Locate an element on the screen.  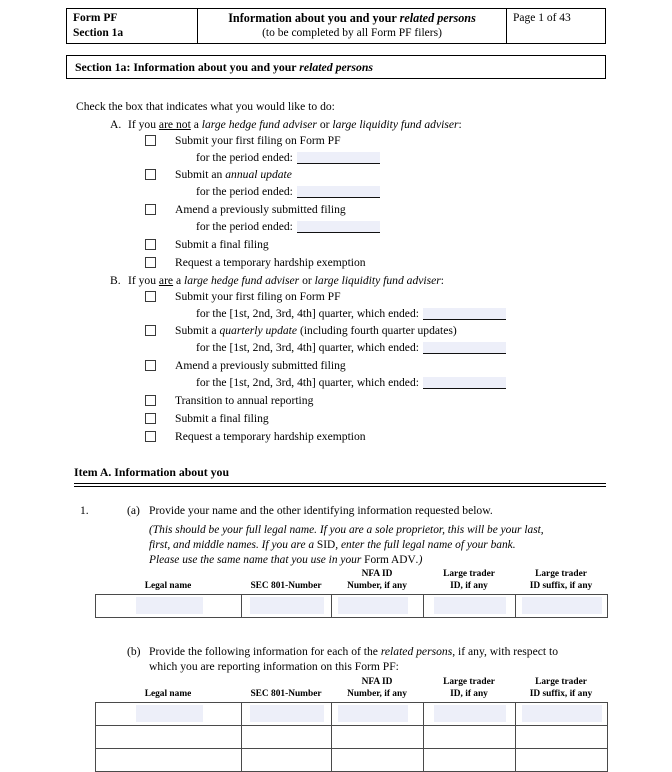
column-header-line2: SEC 801-Number is located at coordinates (286, 585).